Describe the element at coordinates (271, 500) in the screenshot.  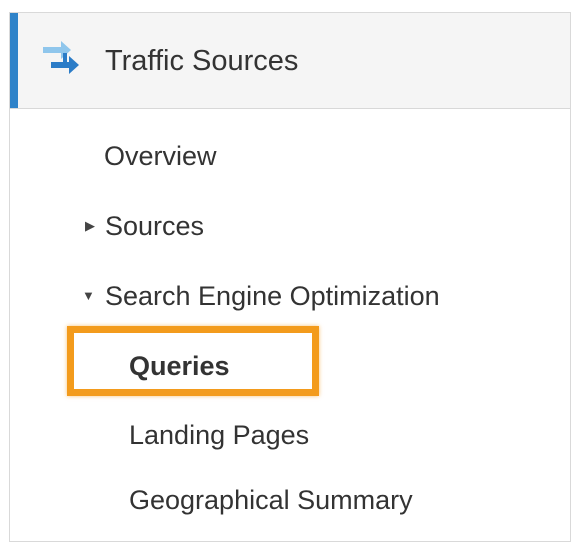
I see `nav-item-geographical-summary: Geographical Summary` at that location.